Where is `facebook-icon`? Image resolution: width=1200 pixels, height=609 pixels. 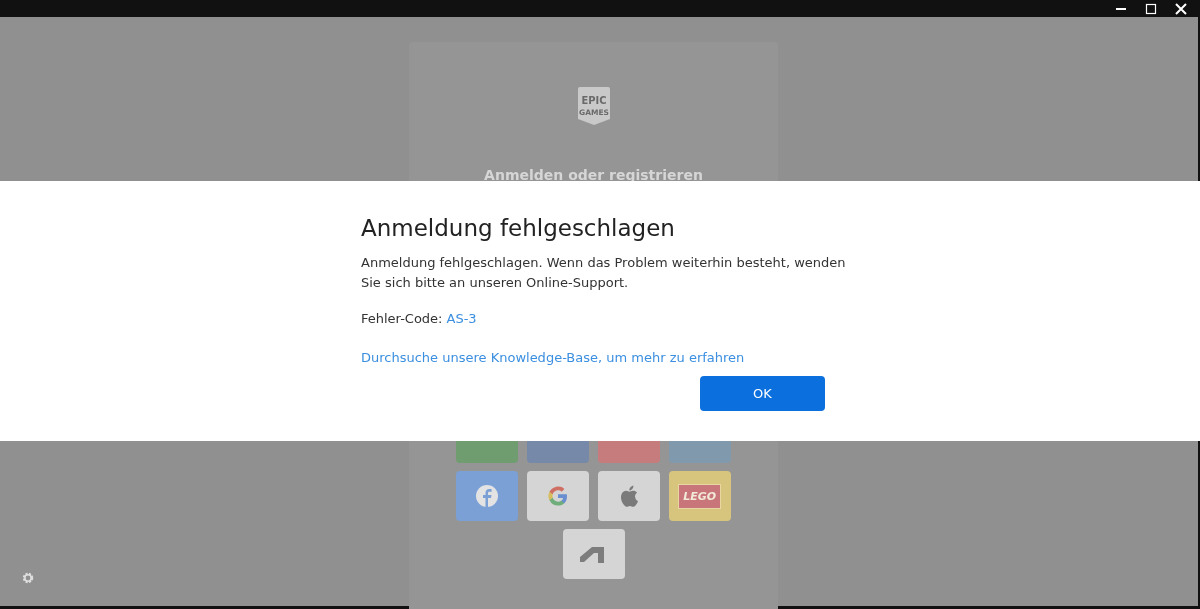
facebook-icon is located at coordinates (487, 496).